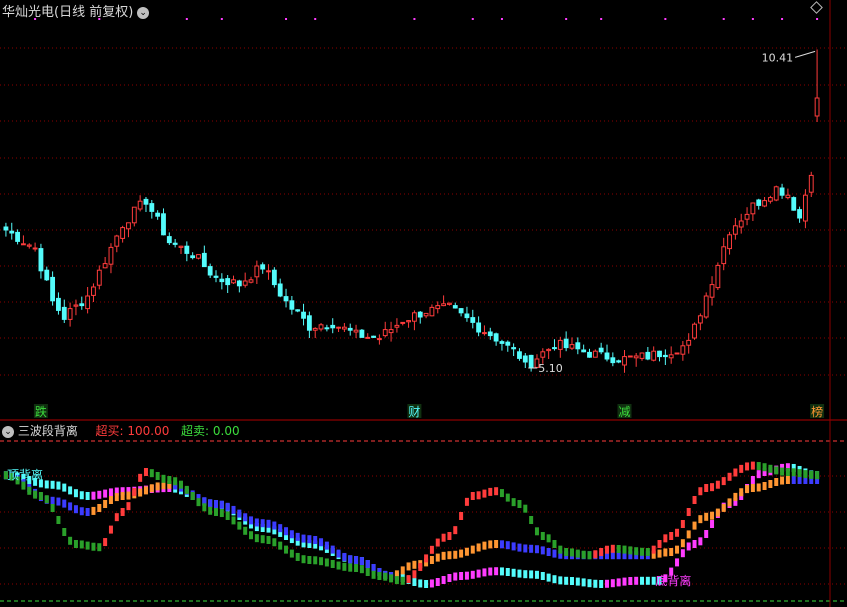 This screenshot has width=847, height=607. Describe the element at coordinates (805, 54) in the screenshot. I see `annotation-arrow` at that location.